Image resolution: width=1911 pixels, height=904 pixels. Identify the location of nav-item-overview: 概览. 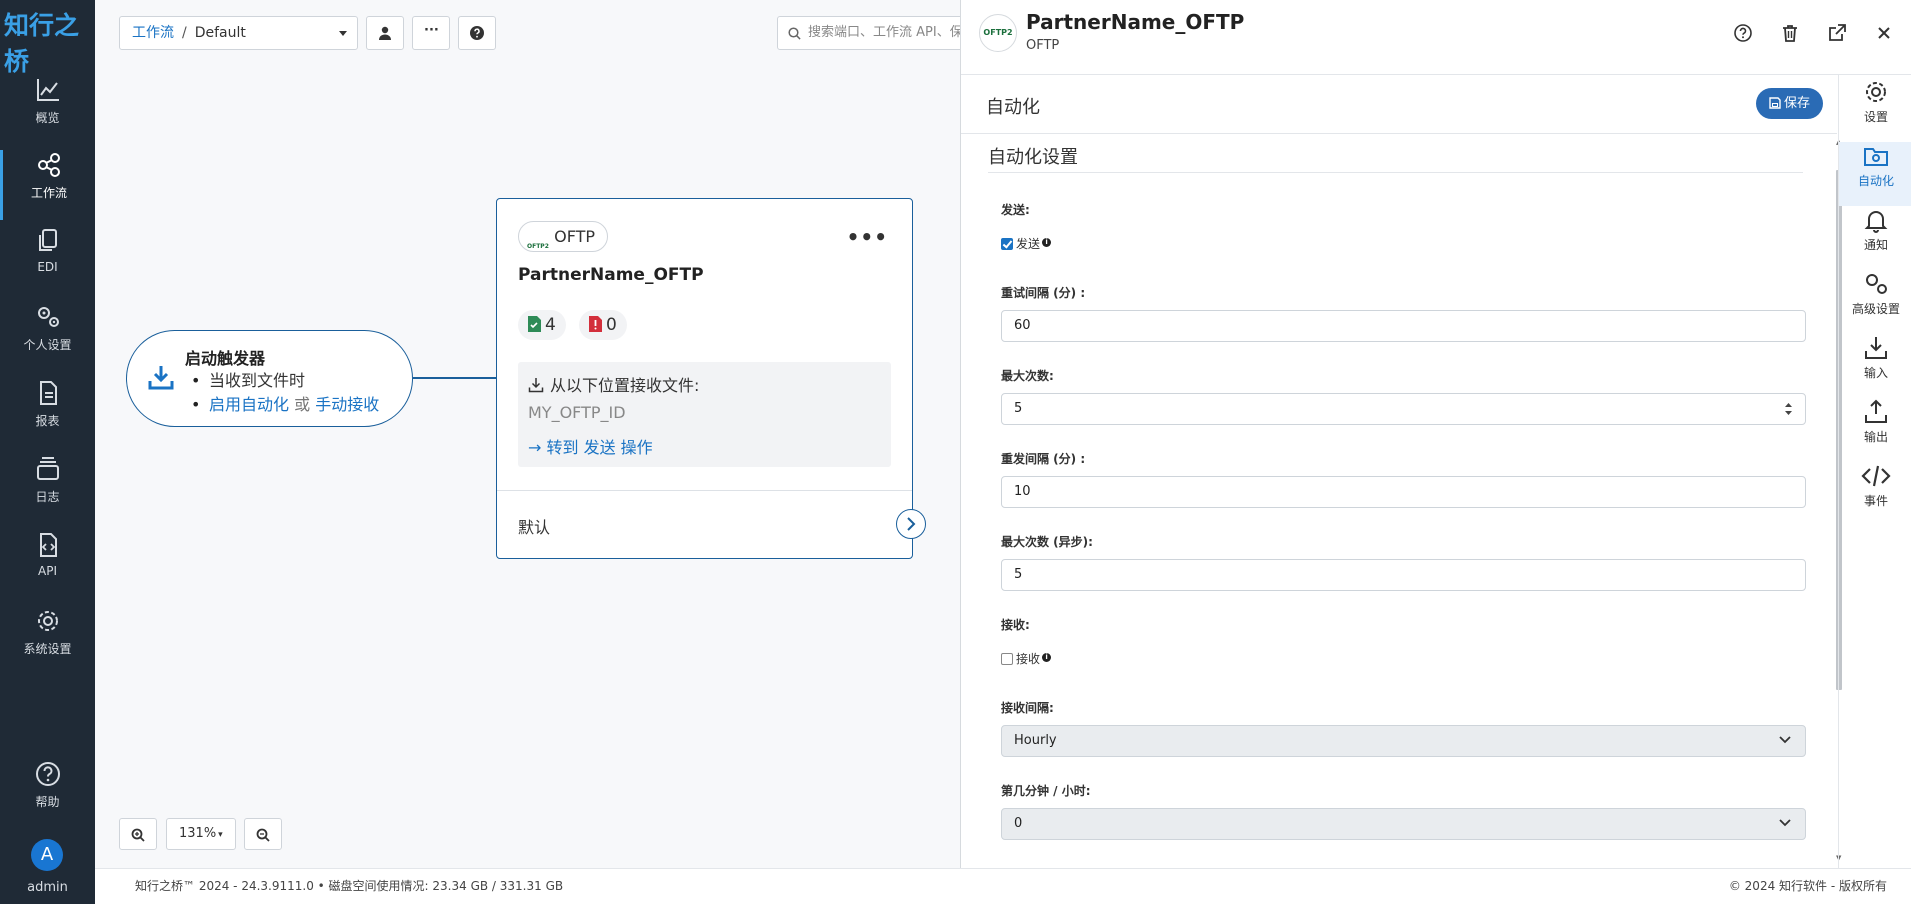
(47, 110).